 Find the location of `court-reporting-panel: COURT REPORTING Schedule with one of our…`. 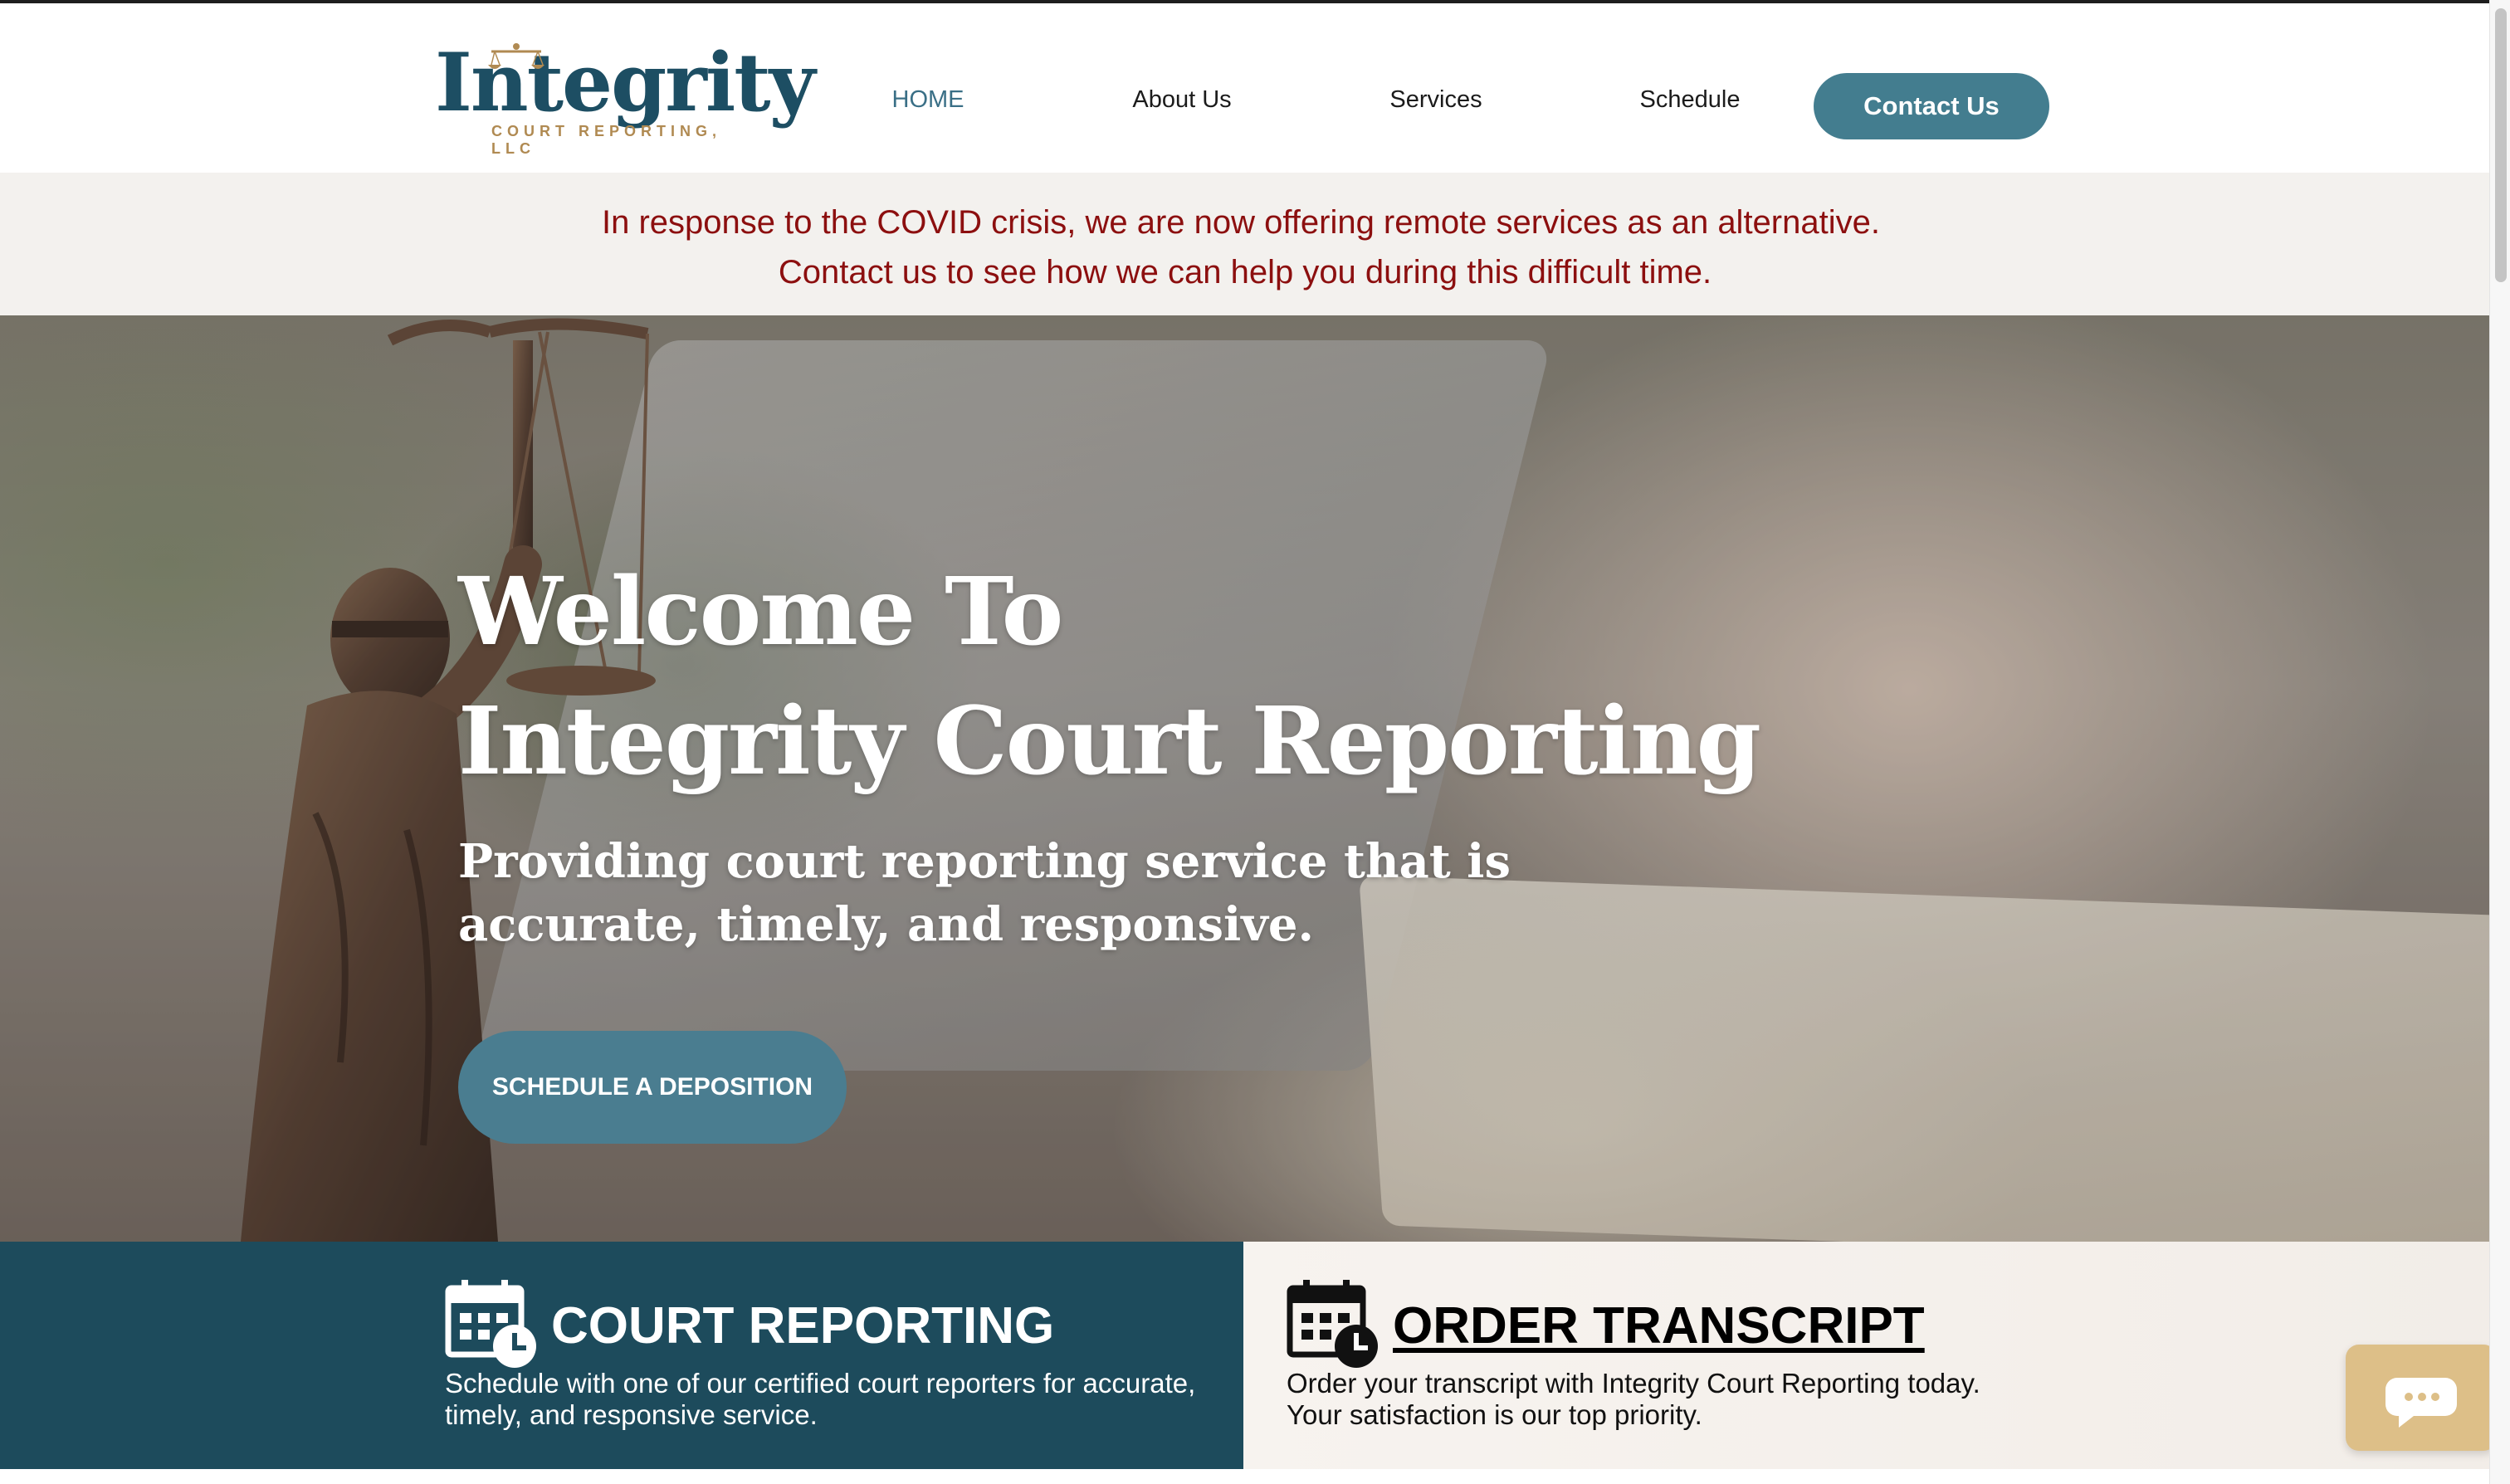

court-reporting-panel: COURT REPORTING Schedule with one of our… is located at coordinates (621, 1355).